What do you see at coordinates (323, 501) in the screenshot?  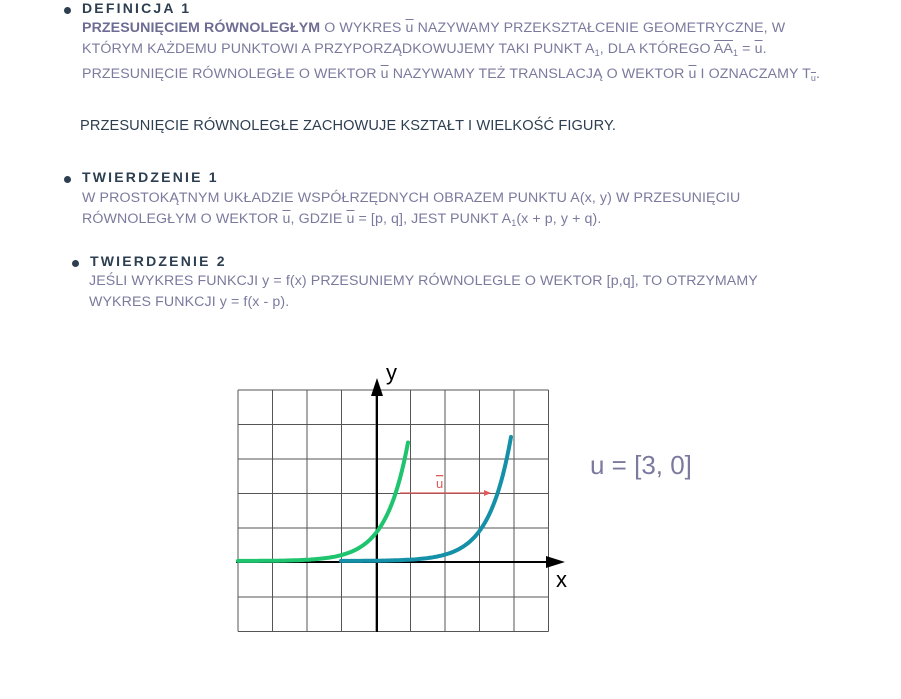 I see `original-curve` at bounding box center [323, 501].